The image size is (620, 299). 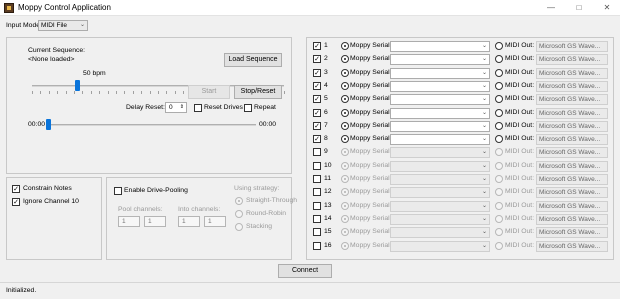 I want to click on ignore-channel-checkbox: ✓, so click(x=16, y=202).